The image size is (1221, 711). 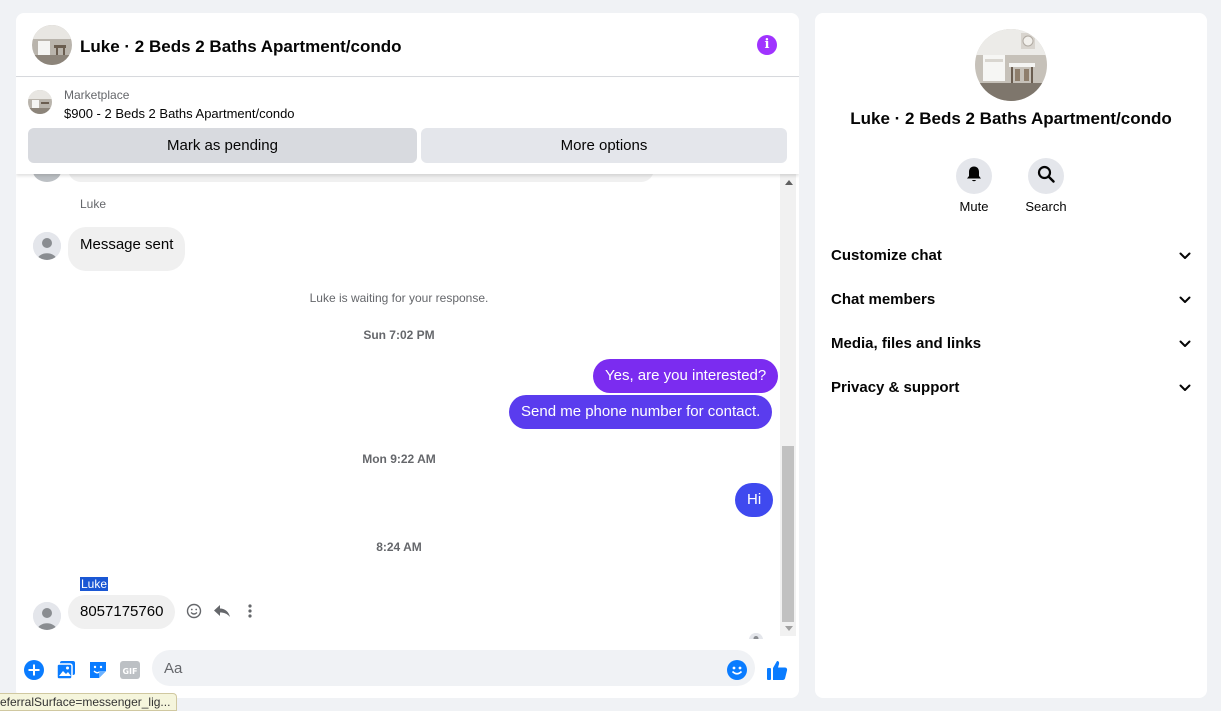 What do you see at coordinates (789, 182) in the screenshot?
I see `scroll-up-arrow-icon` at bounding box center [789, 182].